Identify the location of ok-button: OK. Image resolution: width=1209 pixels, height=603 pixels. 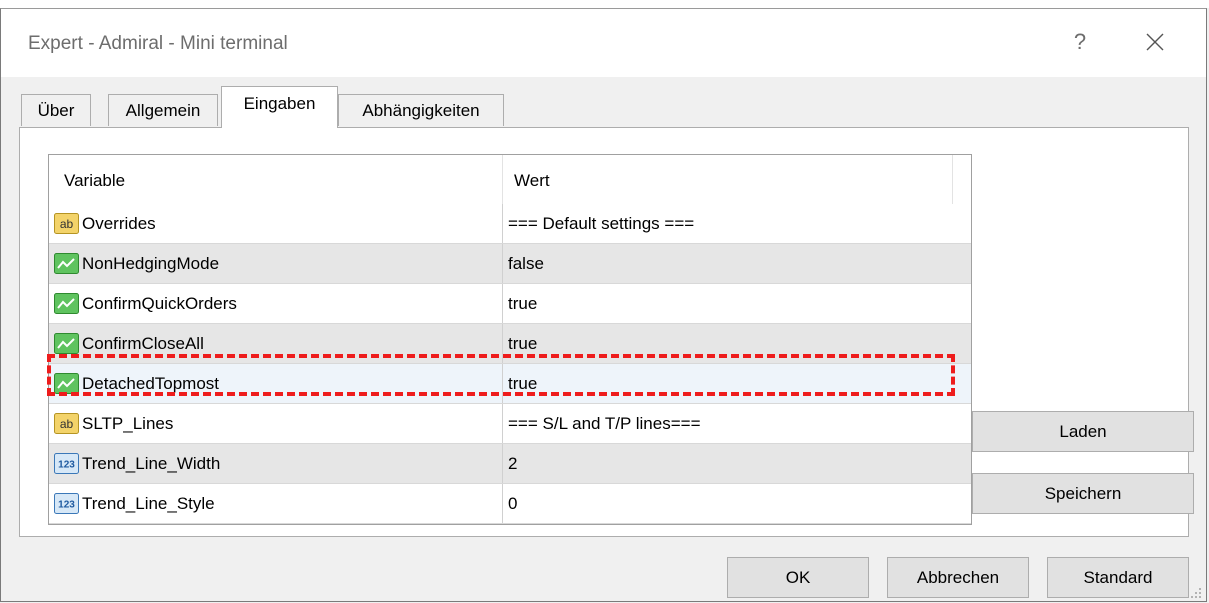
(798, 577).